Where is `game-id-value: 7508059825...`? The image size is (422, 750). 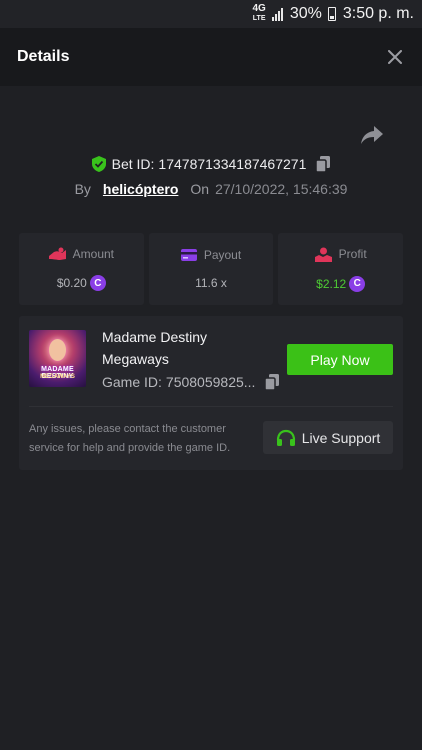
game-id-value: 7508059825... is located at coordinates (210, 382).